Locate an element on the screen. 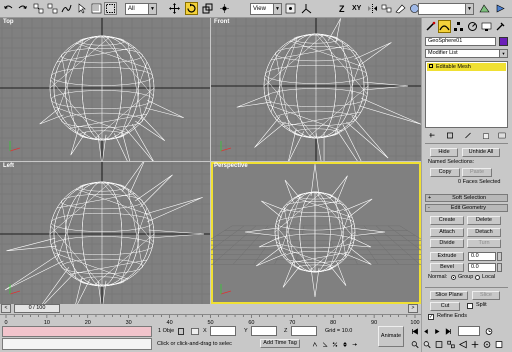 This screenshot has height=352, width=512. animate-button: Animate is located at coordinates (391, 336).